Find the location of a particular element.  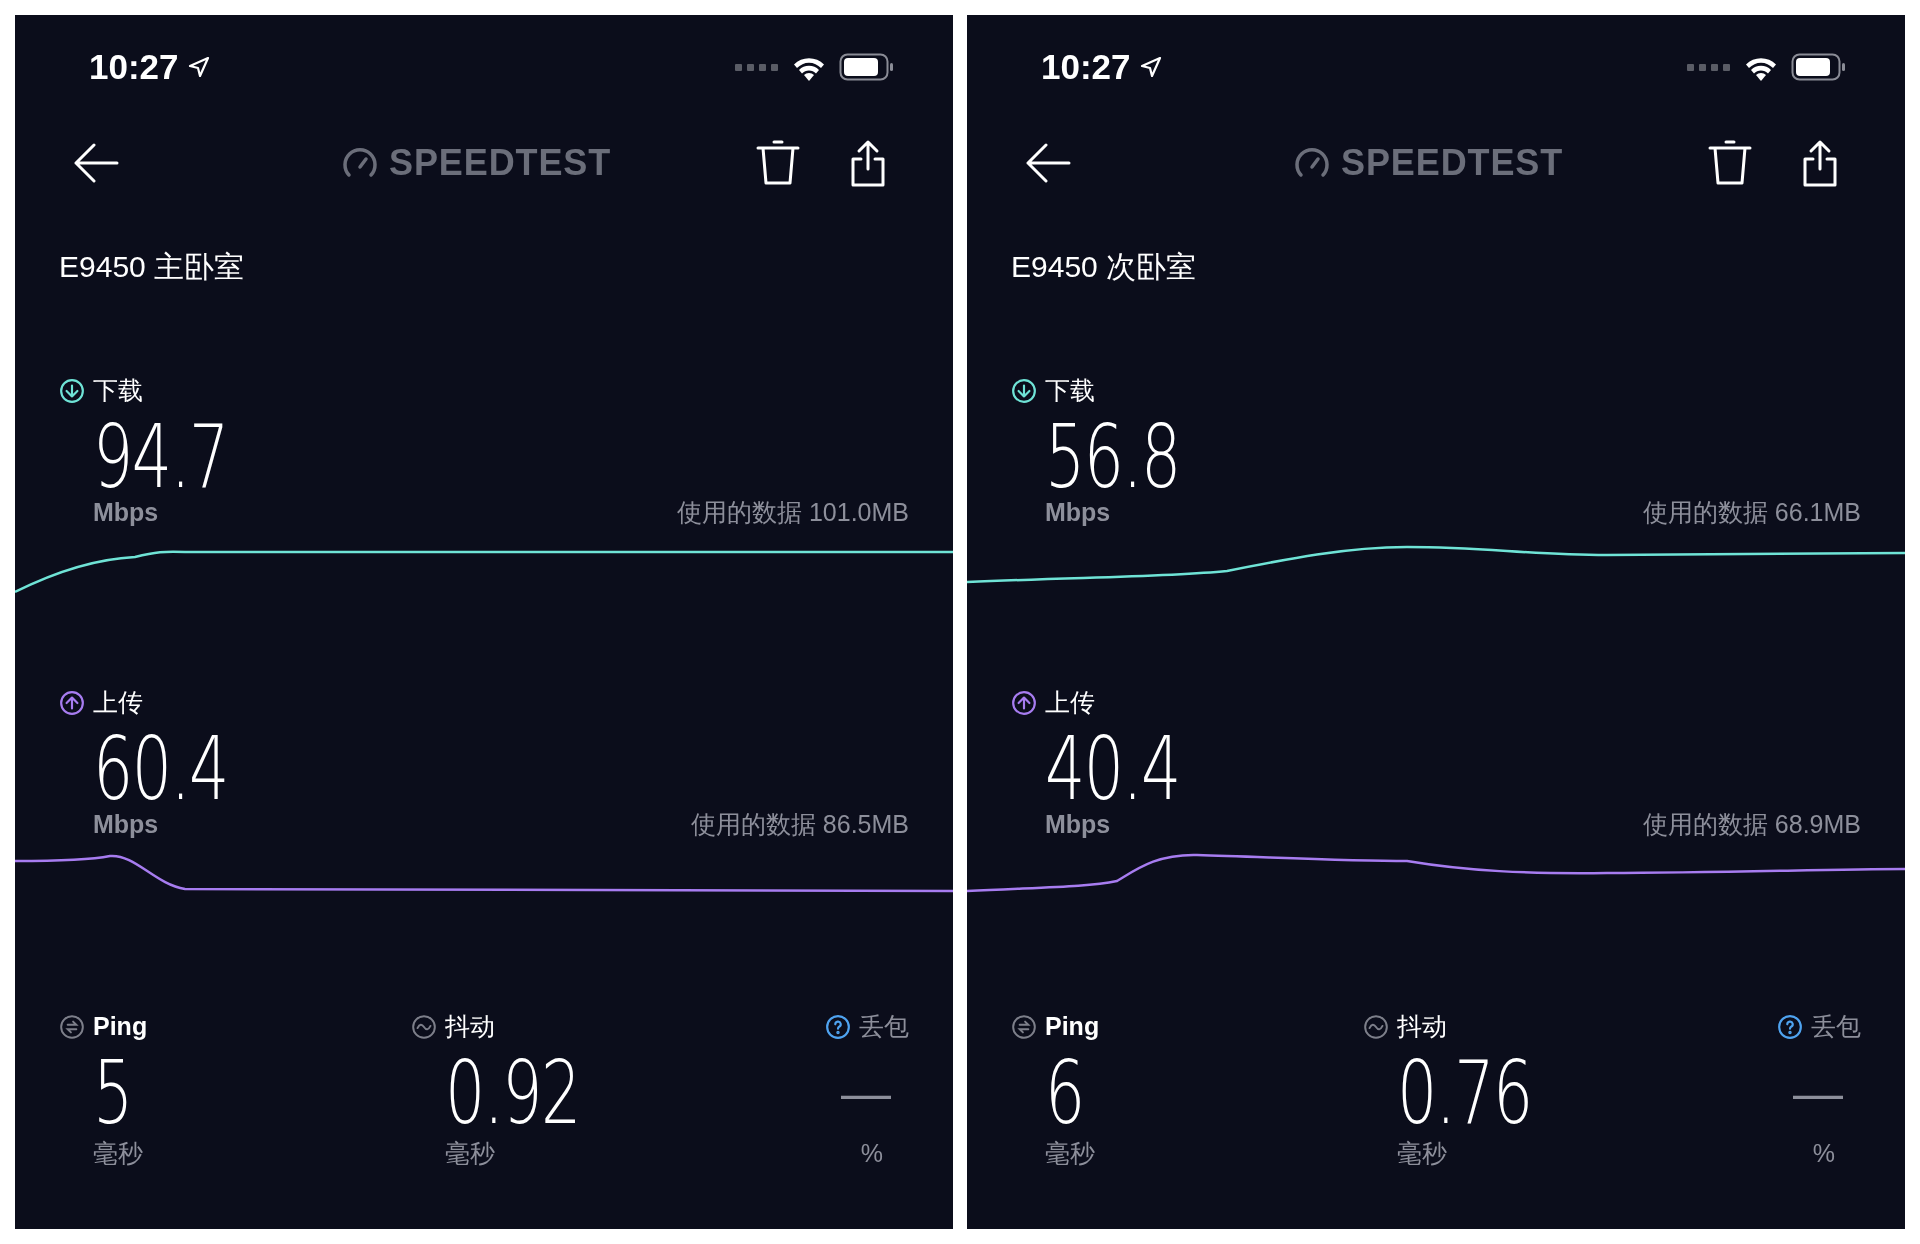

metric-value: 5 is located at coordinates (112, 1093).